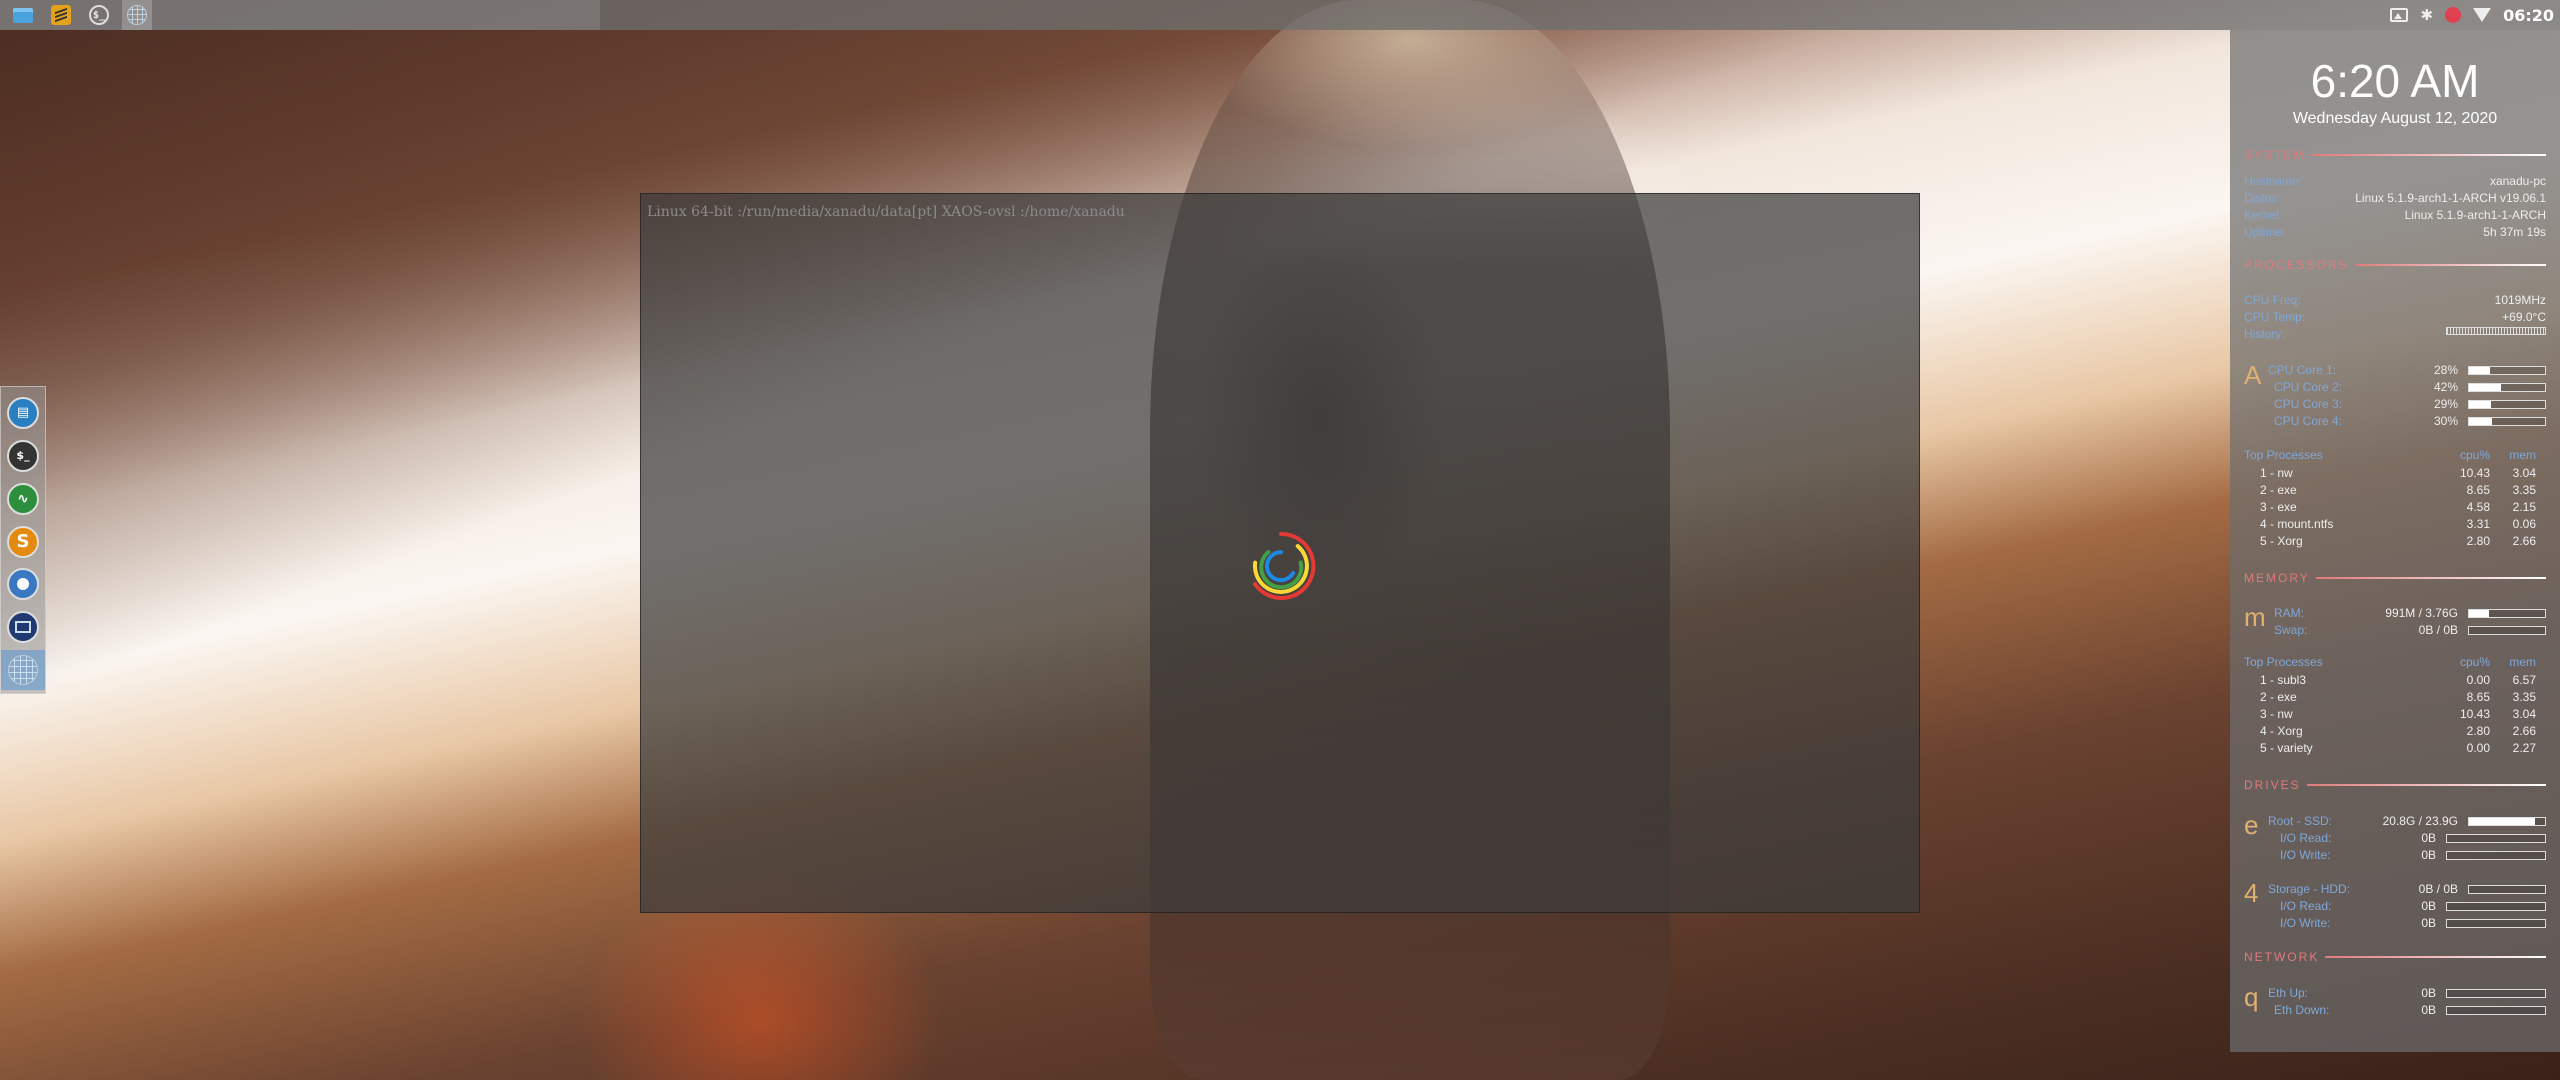 The width and height of the screenshot is (2560, 1080). I want to click on storage-hdd-row: Storage - HDD: 0B / 0B, so click(2407, 889).